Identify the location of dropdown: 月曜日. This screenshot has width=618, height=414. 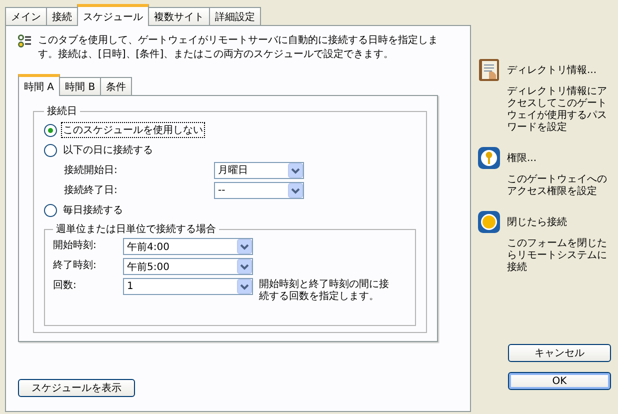
(259, 170).